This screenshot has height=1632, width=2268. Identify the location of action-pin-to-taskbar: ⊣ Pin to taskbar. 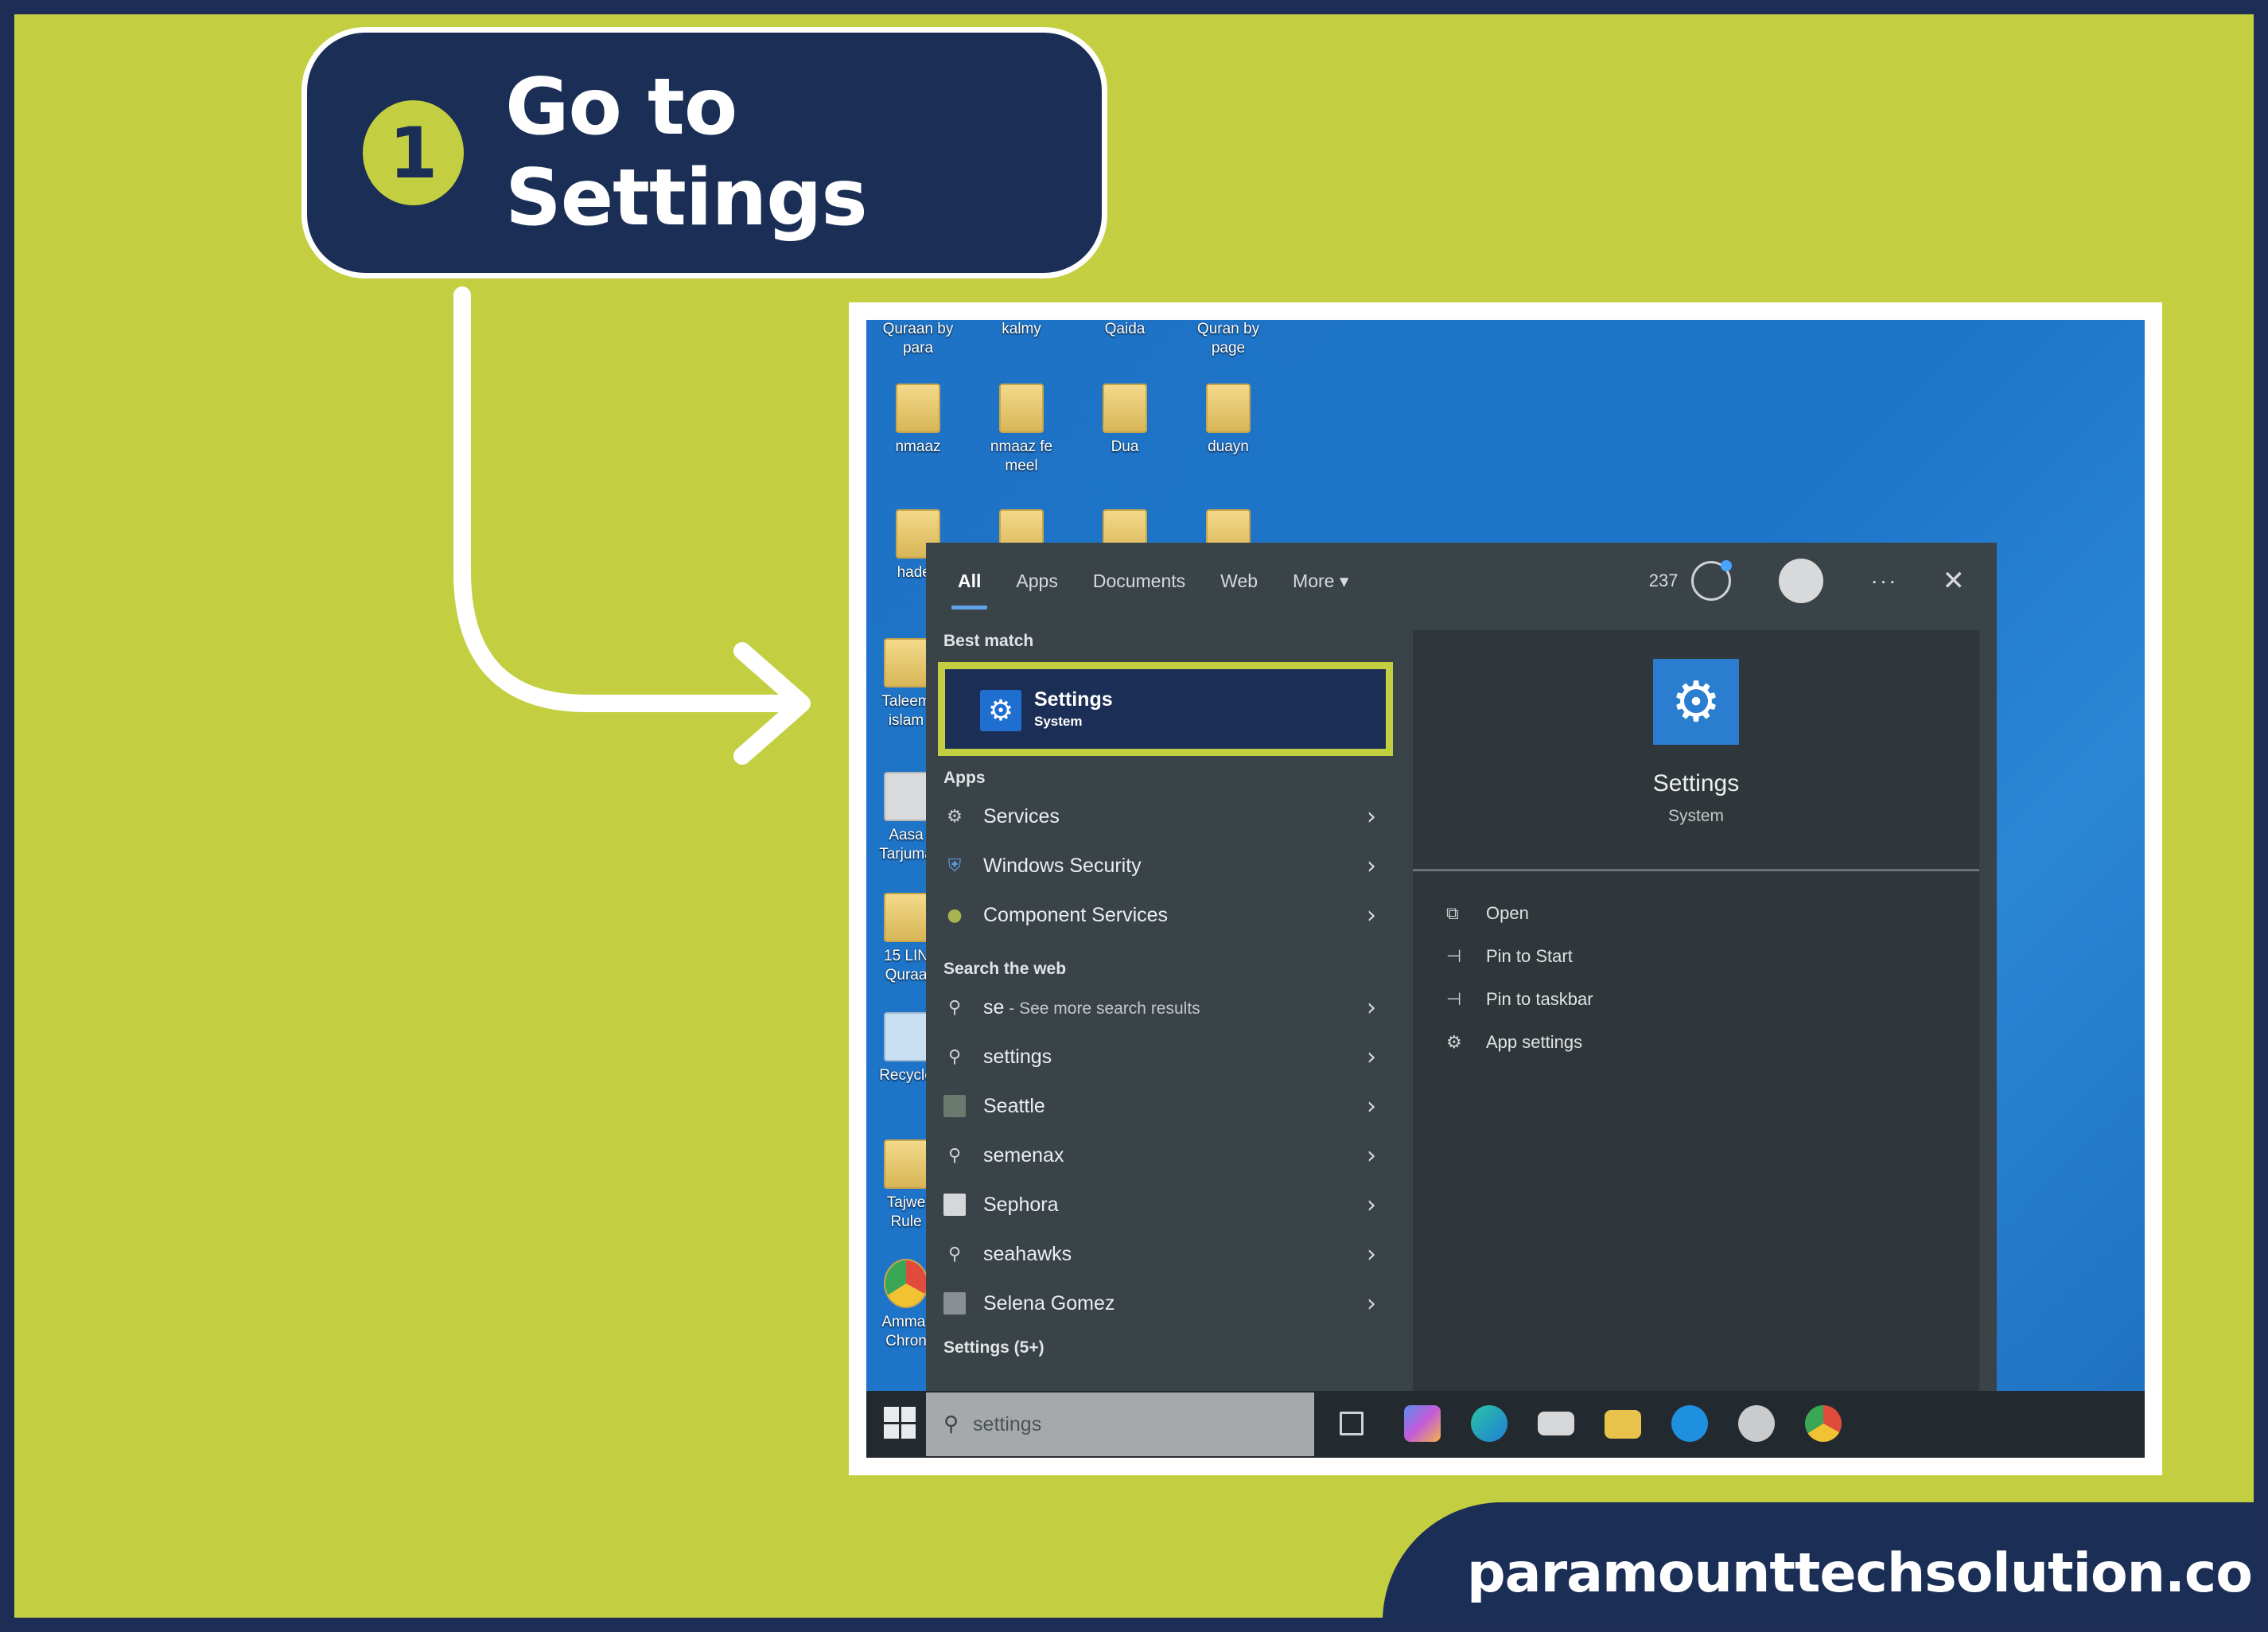
(1519, 999).